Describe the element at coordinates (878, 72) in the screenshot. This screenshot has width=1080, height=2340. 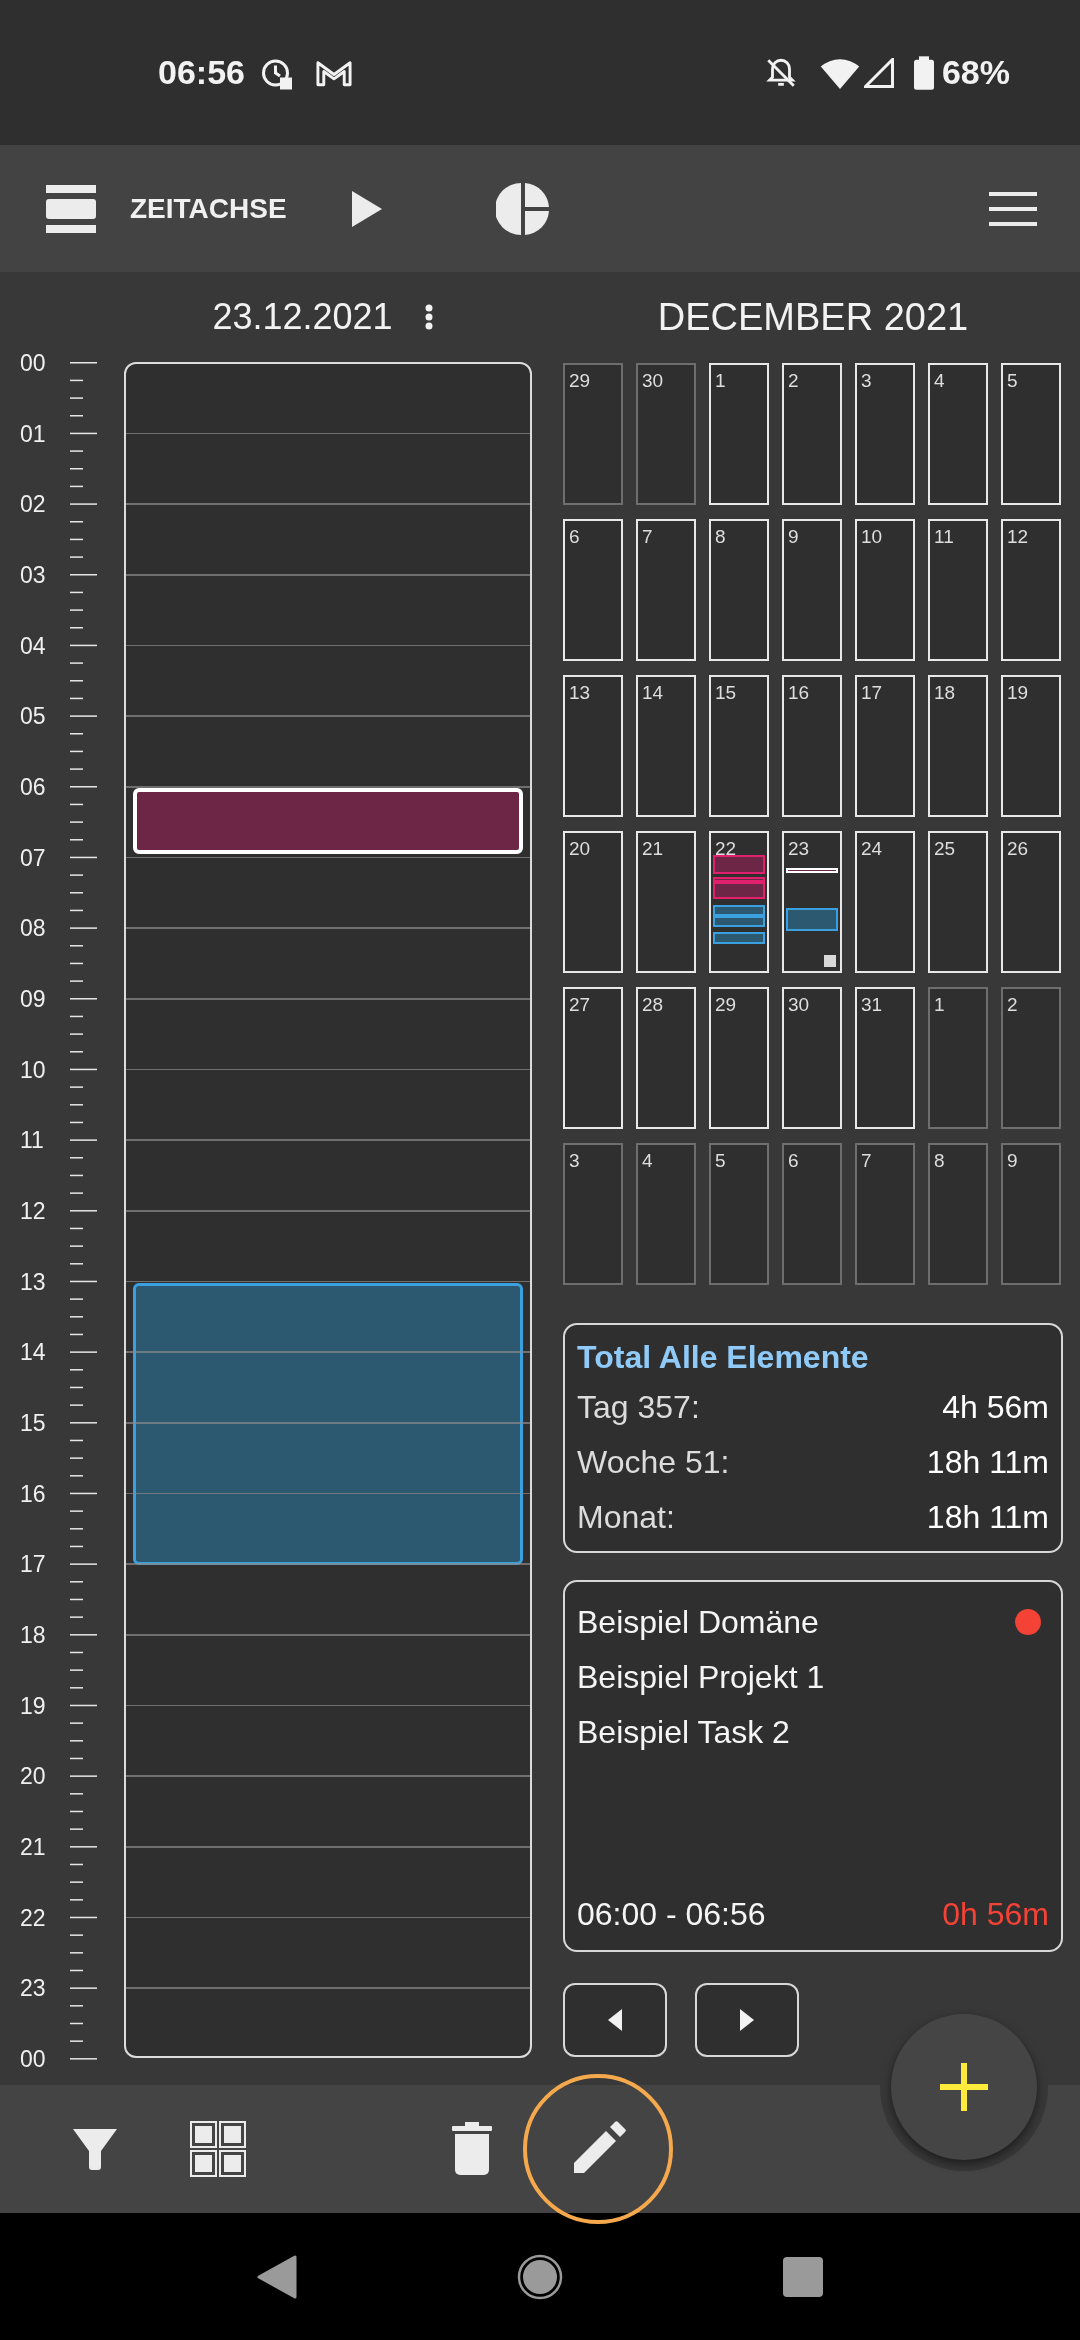
I see `signal-icon` at that location.